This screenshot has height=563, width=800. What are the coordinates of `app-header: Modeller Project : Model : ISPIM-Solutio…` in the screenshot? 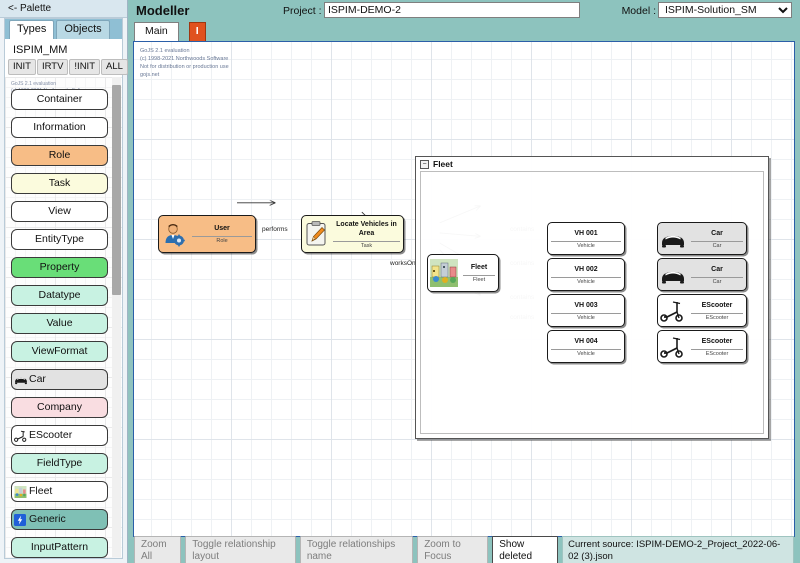 It's located at (464, 11).